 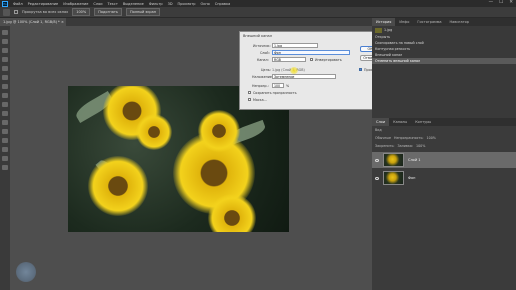 I want to click on menu-layers: Слои, so click(x=97, y=4).